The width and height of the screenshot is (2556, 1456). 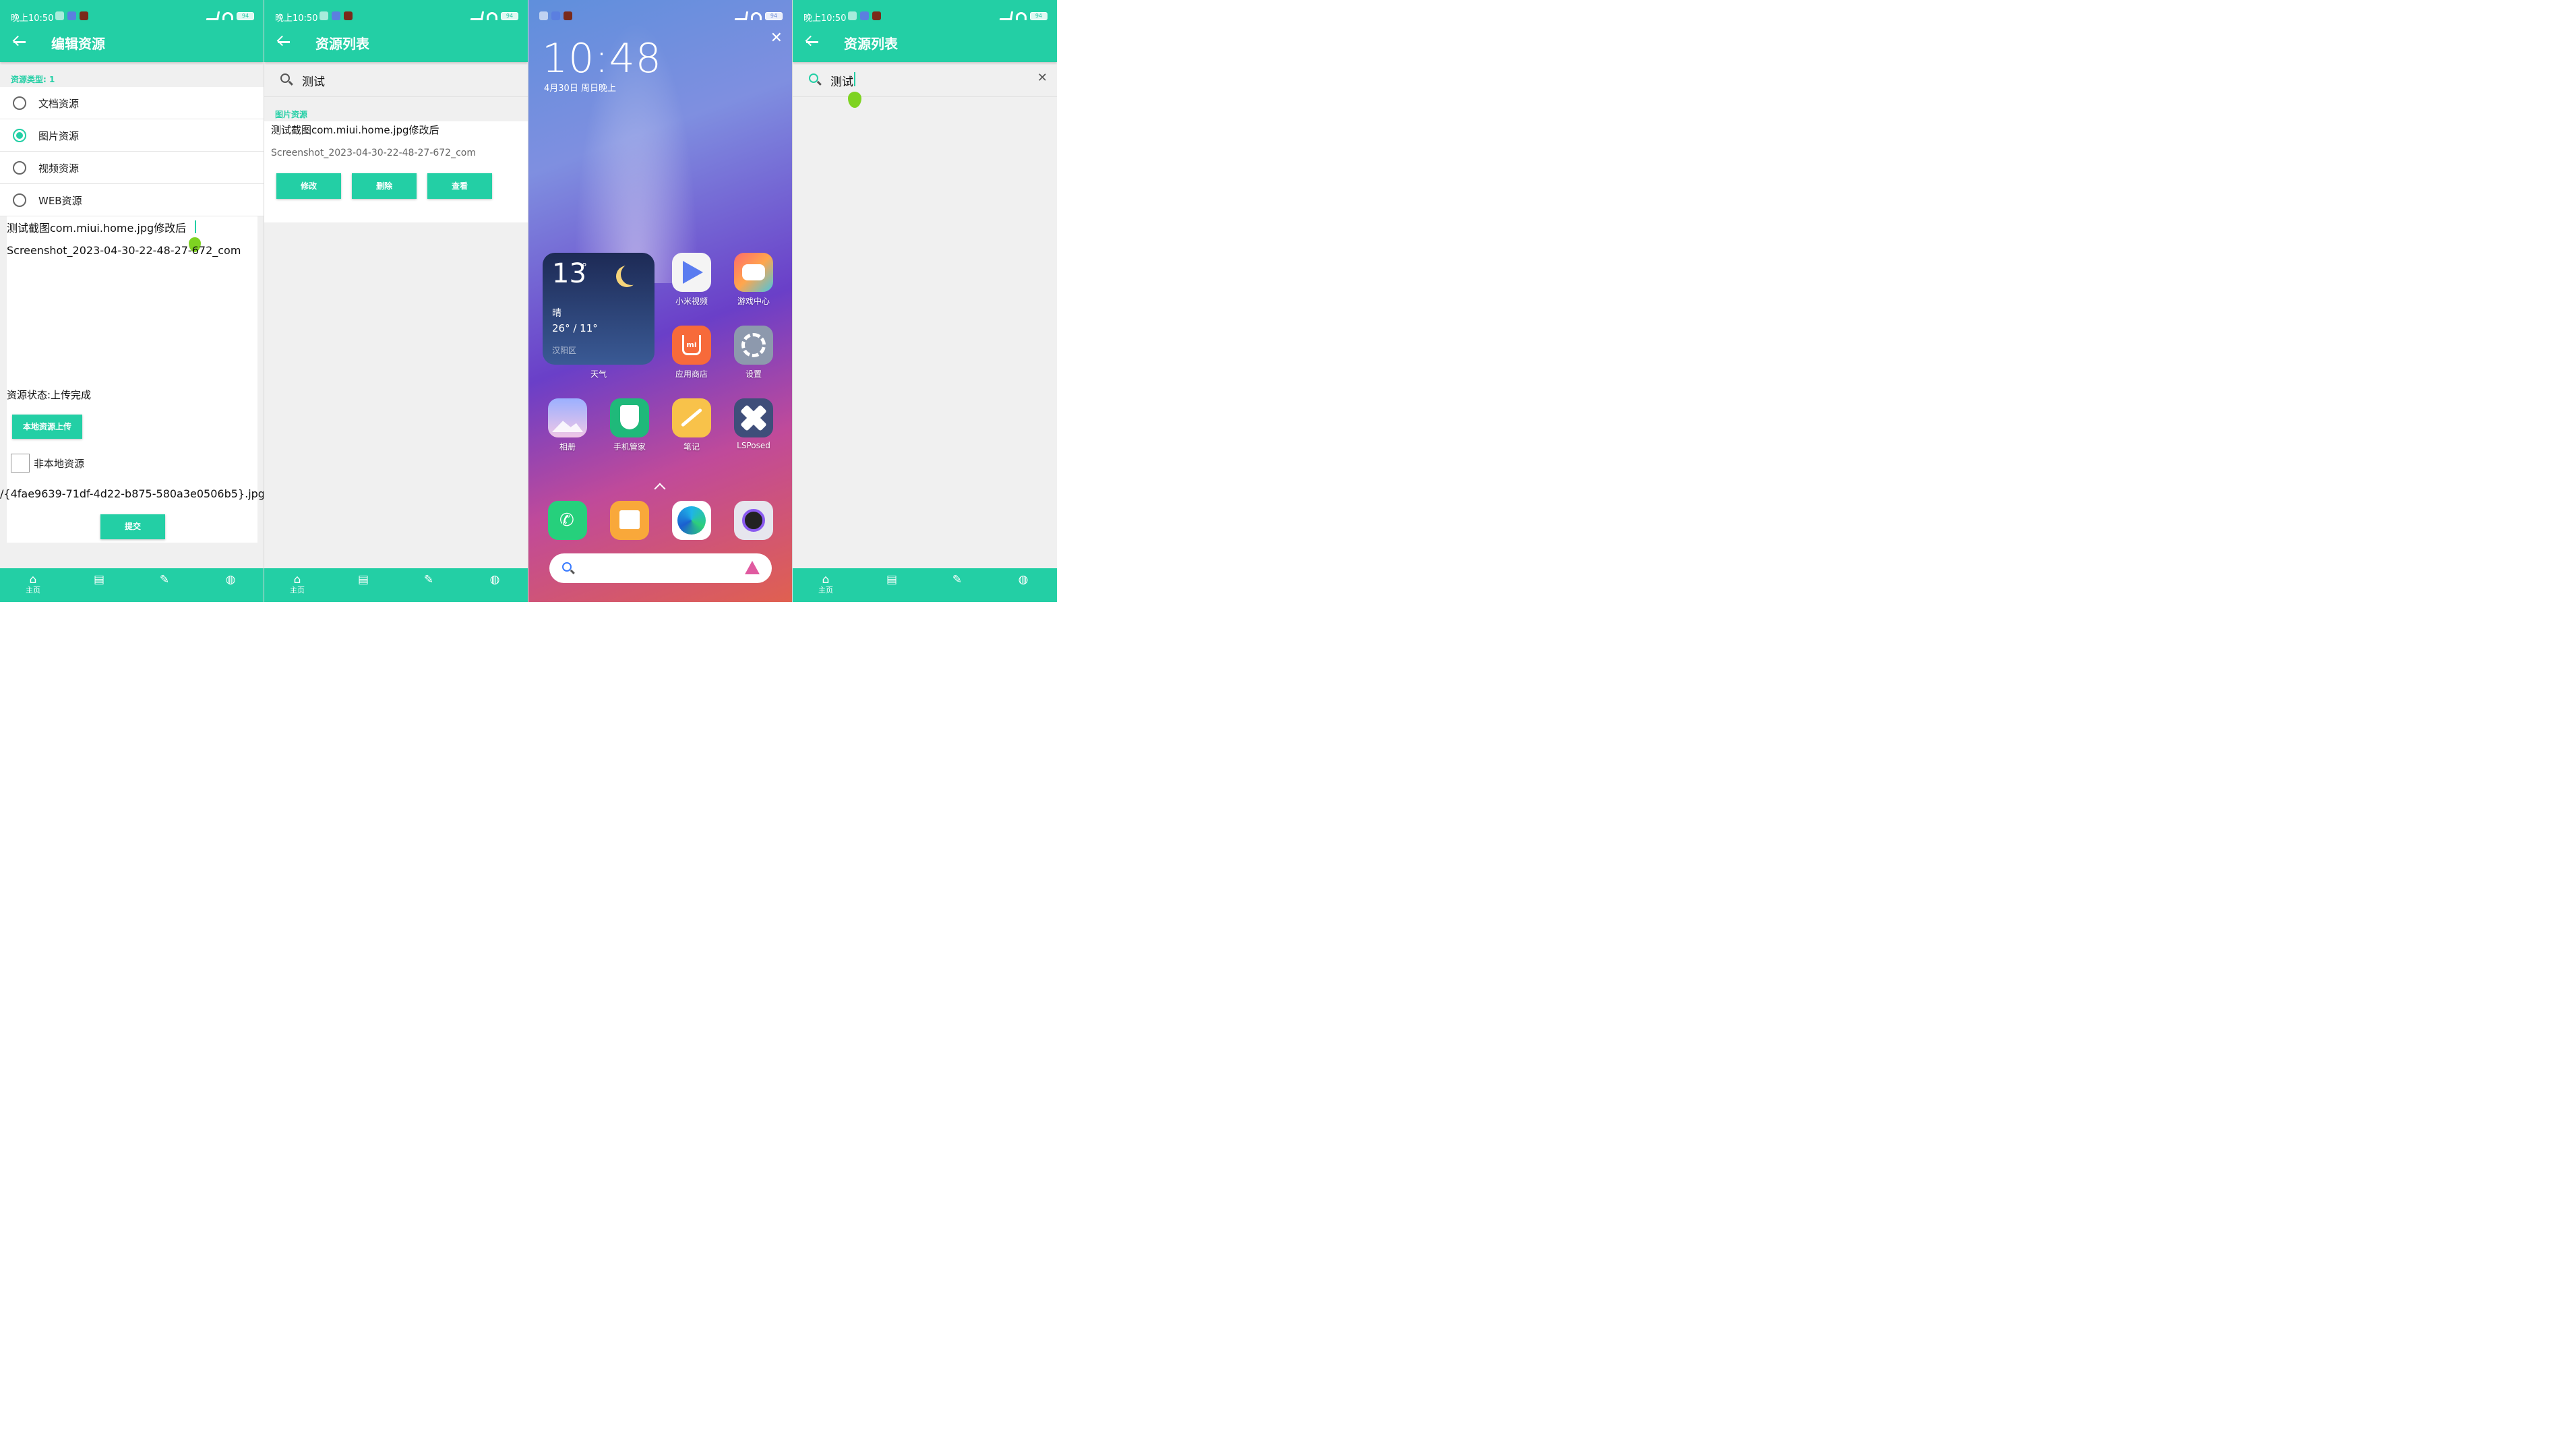 I want to click on close-icon: ✕, so click(x=776, y=38).